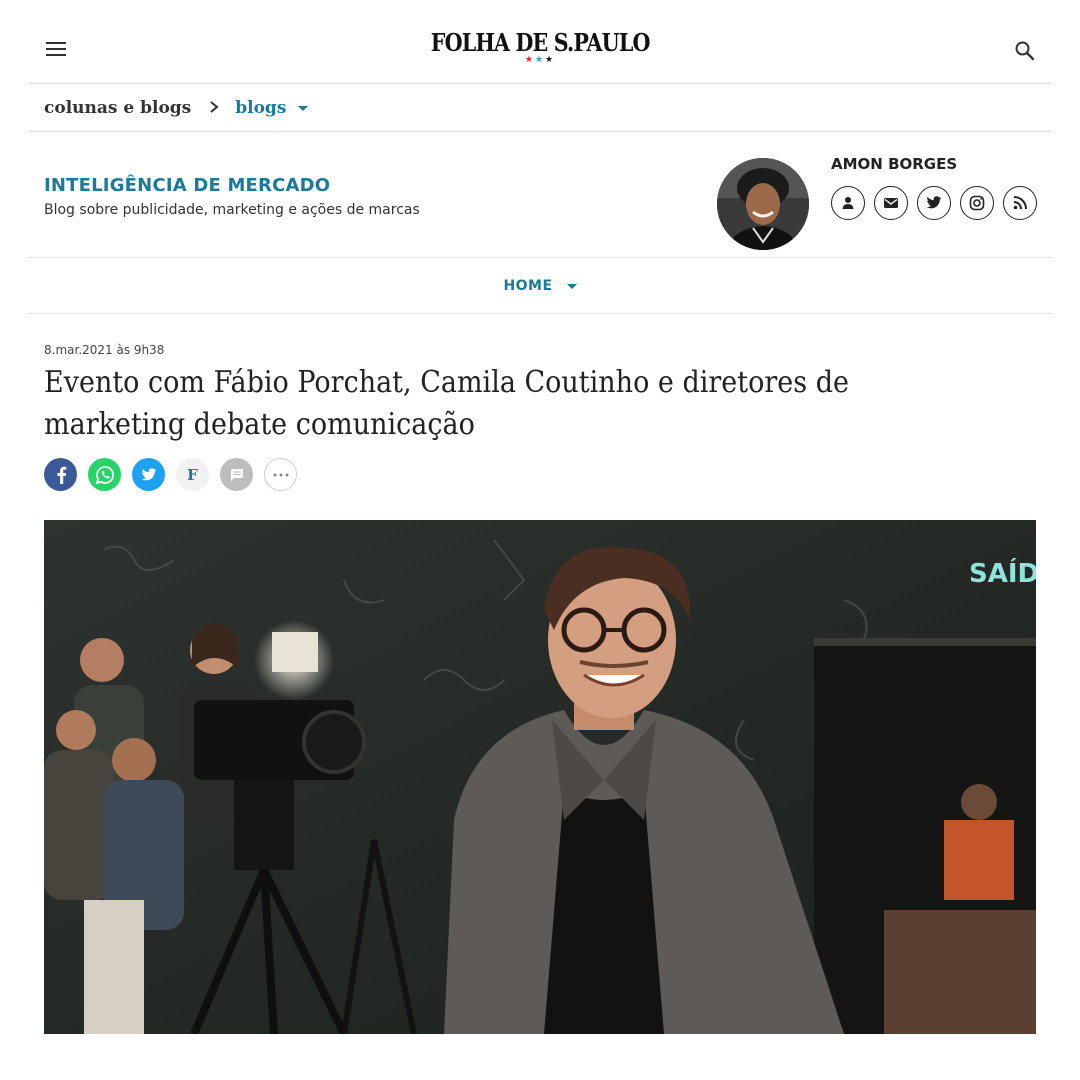 The image size is (1080, 1080). What do you see at coordinates (763, 204) in the screenshot?
I see `author-avatar` at bounding box center [763, 204].